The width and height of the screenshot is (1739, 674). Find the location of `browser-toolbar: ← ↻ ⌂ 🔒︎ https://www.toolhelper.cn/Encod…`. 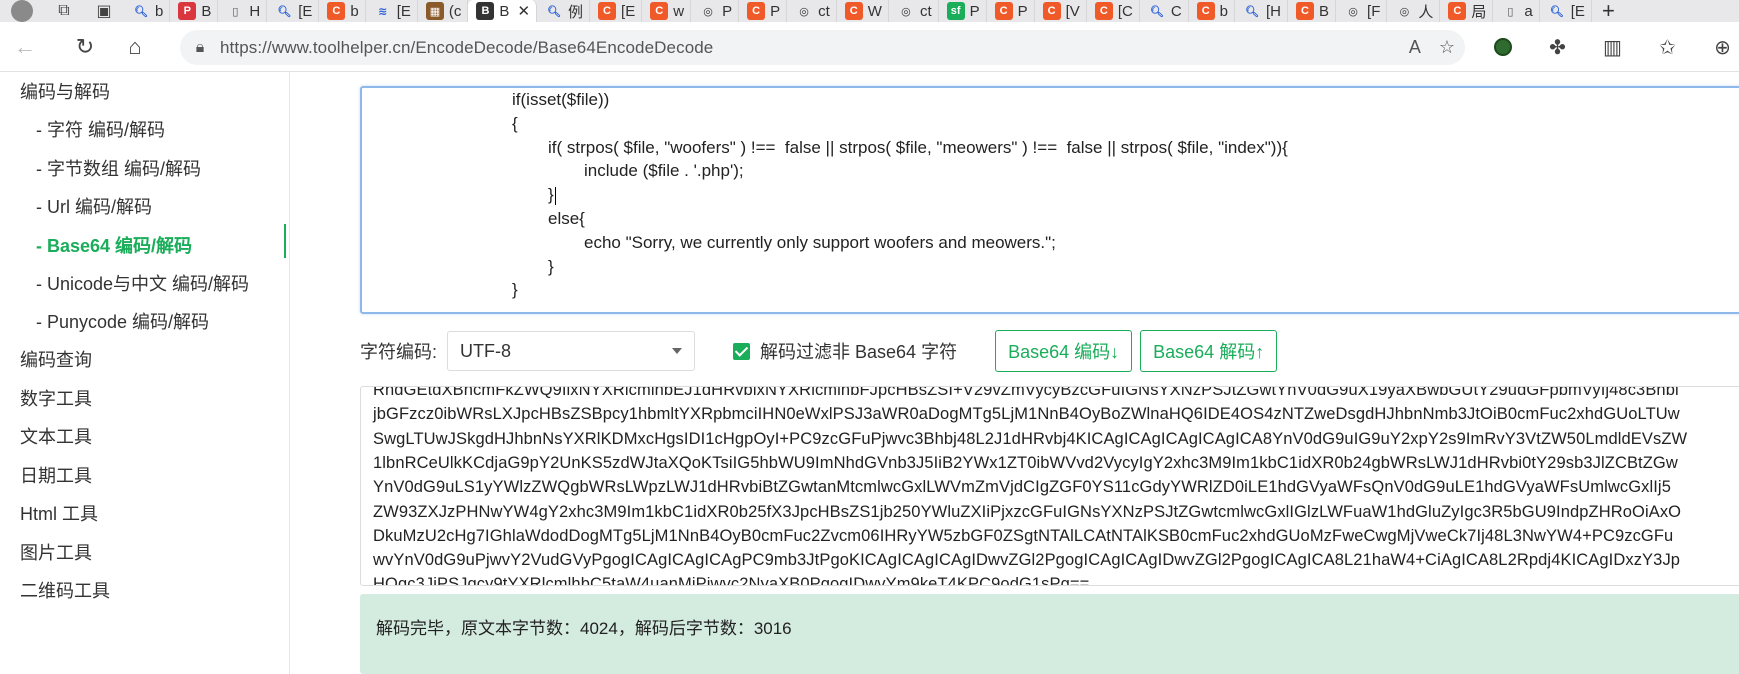

browser-toolbar: ← ↻ ⌂ 🔒︎ https://www.toolhelper.cn/Encod… is located at coordinates (869, 47).